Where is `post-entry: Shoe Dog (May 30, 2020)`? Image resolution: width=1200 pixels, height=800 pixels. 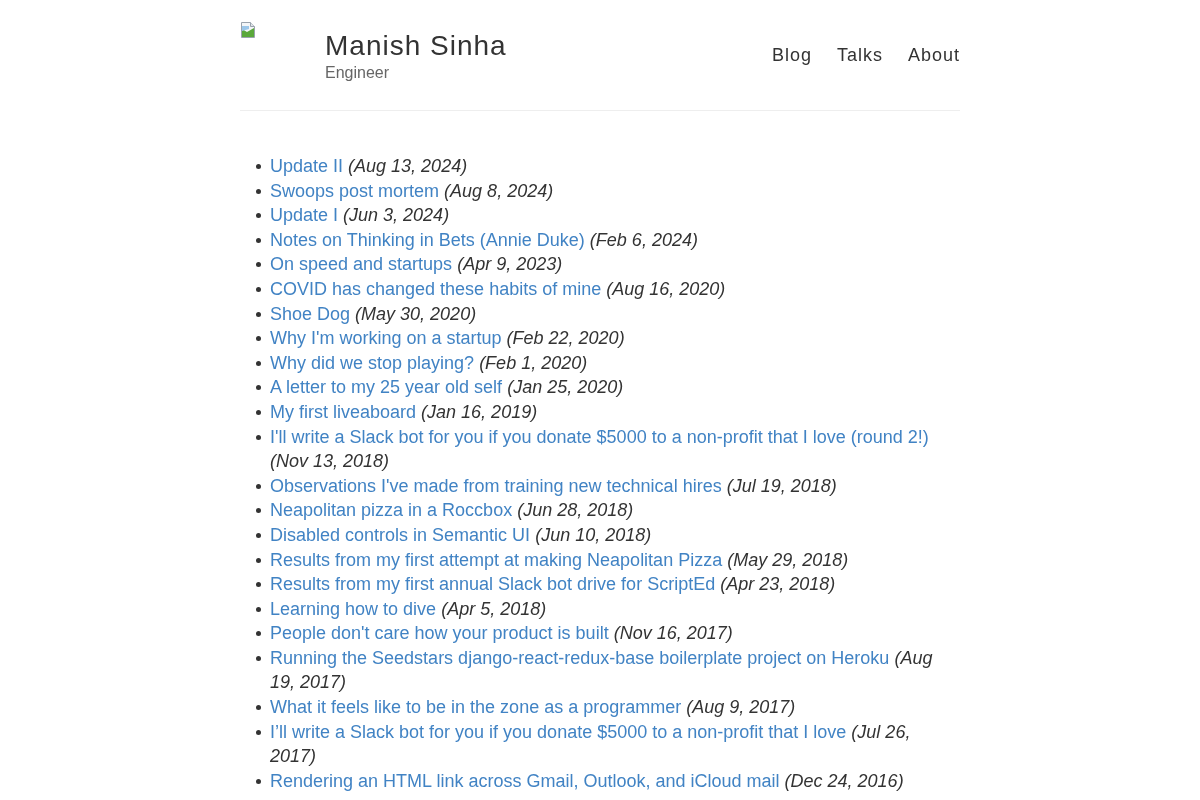
post-entry: Shoe Dog (May 30, 2020) is located at coordinates (374, 314).